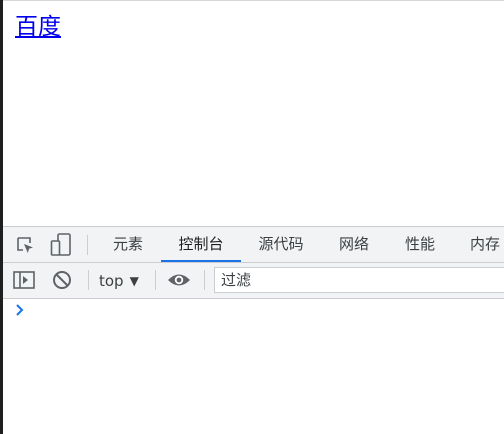  I want to click on tab-performance: 性能, so click(420, 244).